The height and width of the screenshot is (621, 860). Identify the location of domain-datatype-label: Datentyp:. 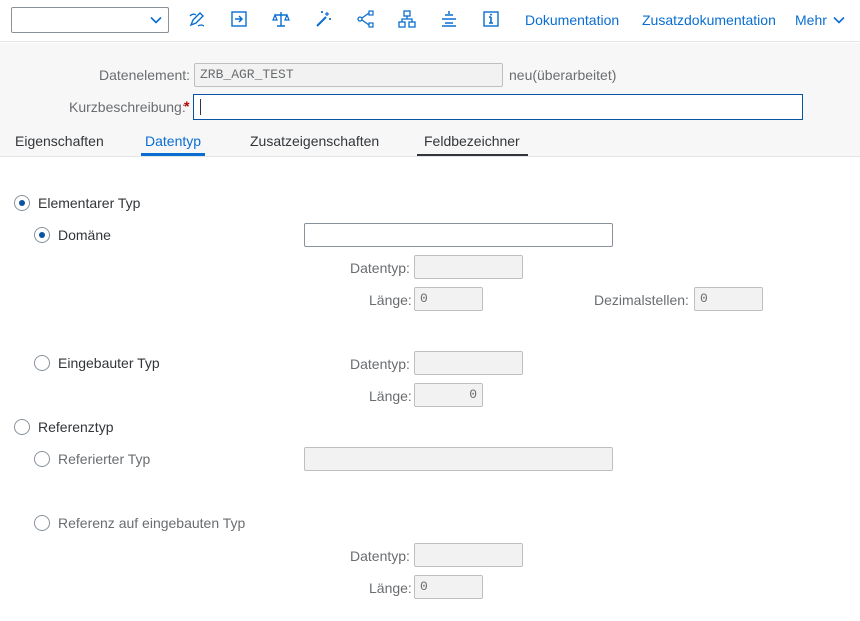
(380, 268).